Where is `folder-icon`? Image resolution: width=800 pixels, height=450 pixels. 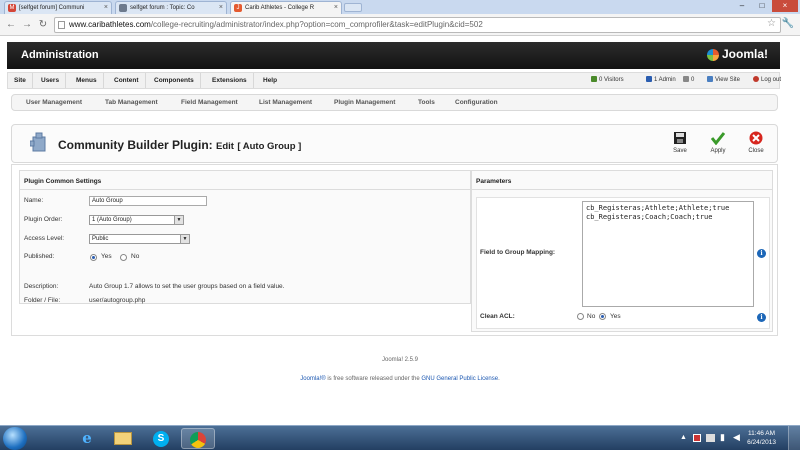 folder-icon is located at coordinates (123, 439).